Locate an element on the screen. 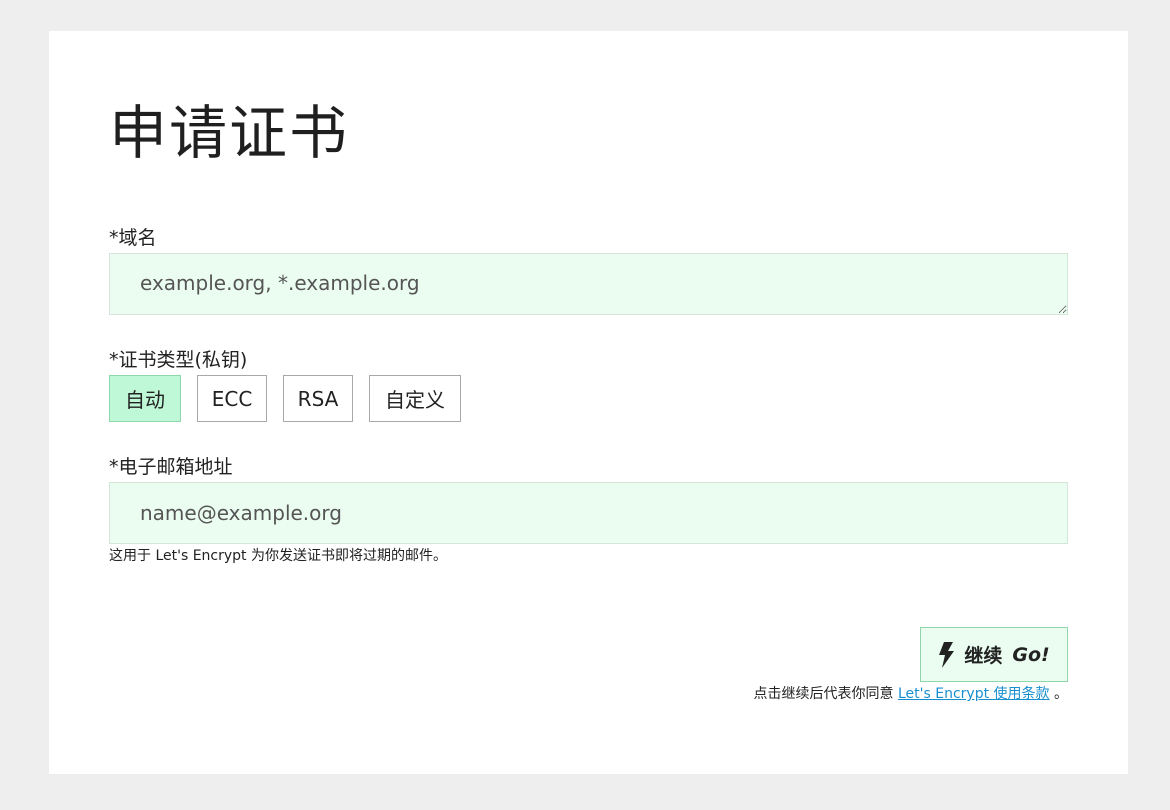 The height and width of the screenshot is (810, 1170). cert-type-options: 自动 ECC RSA 自定义 is located at coordinates (285, 398).